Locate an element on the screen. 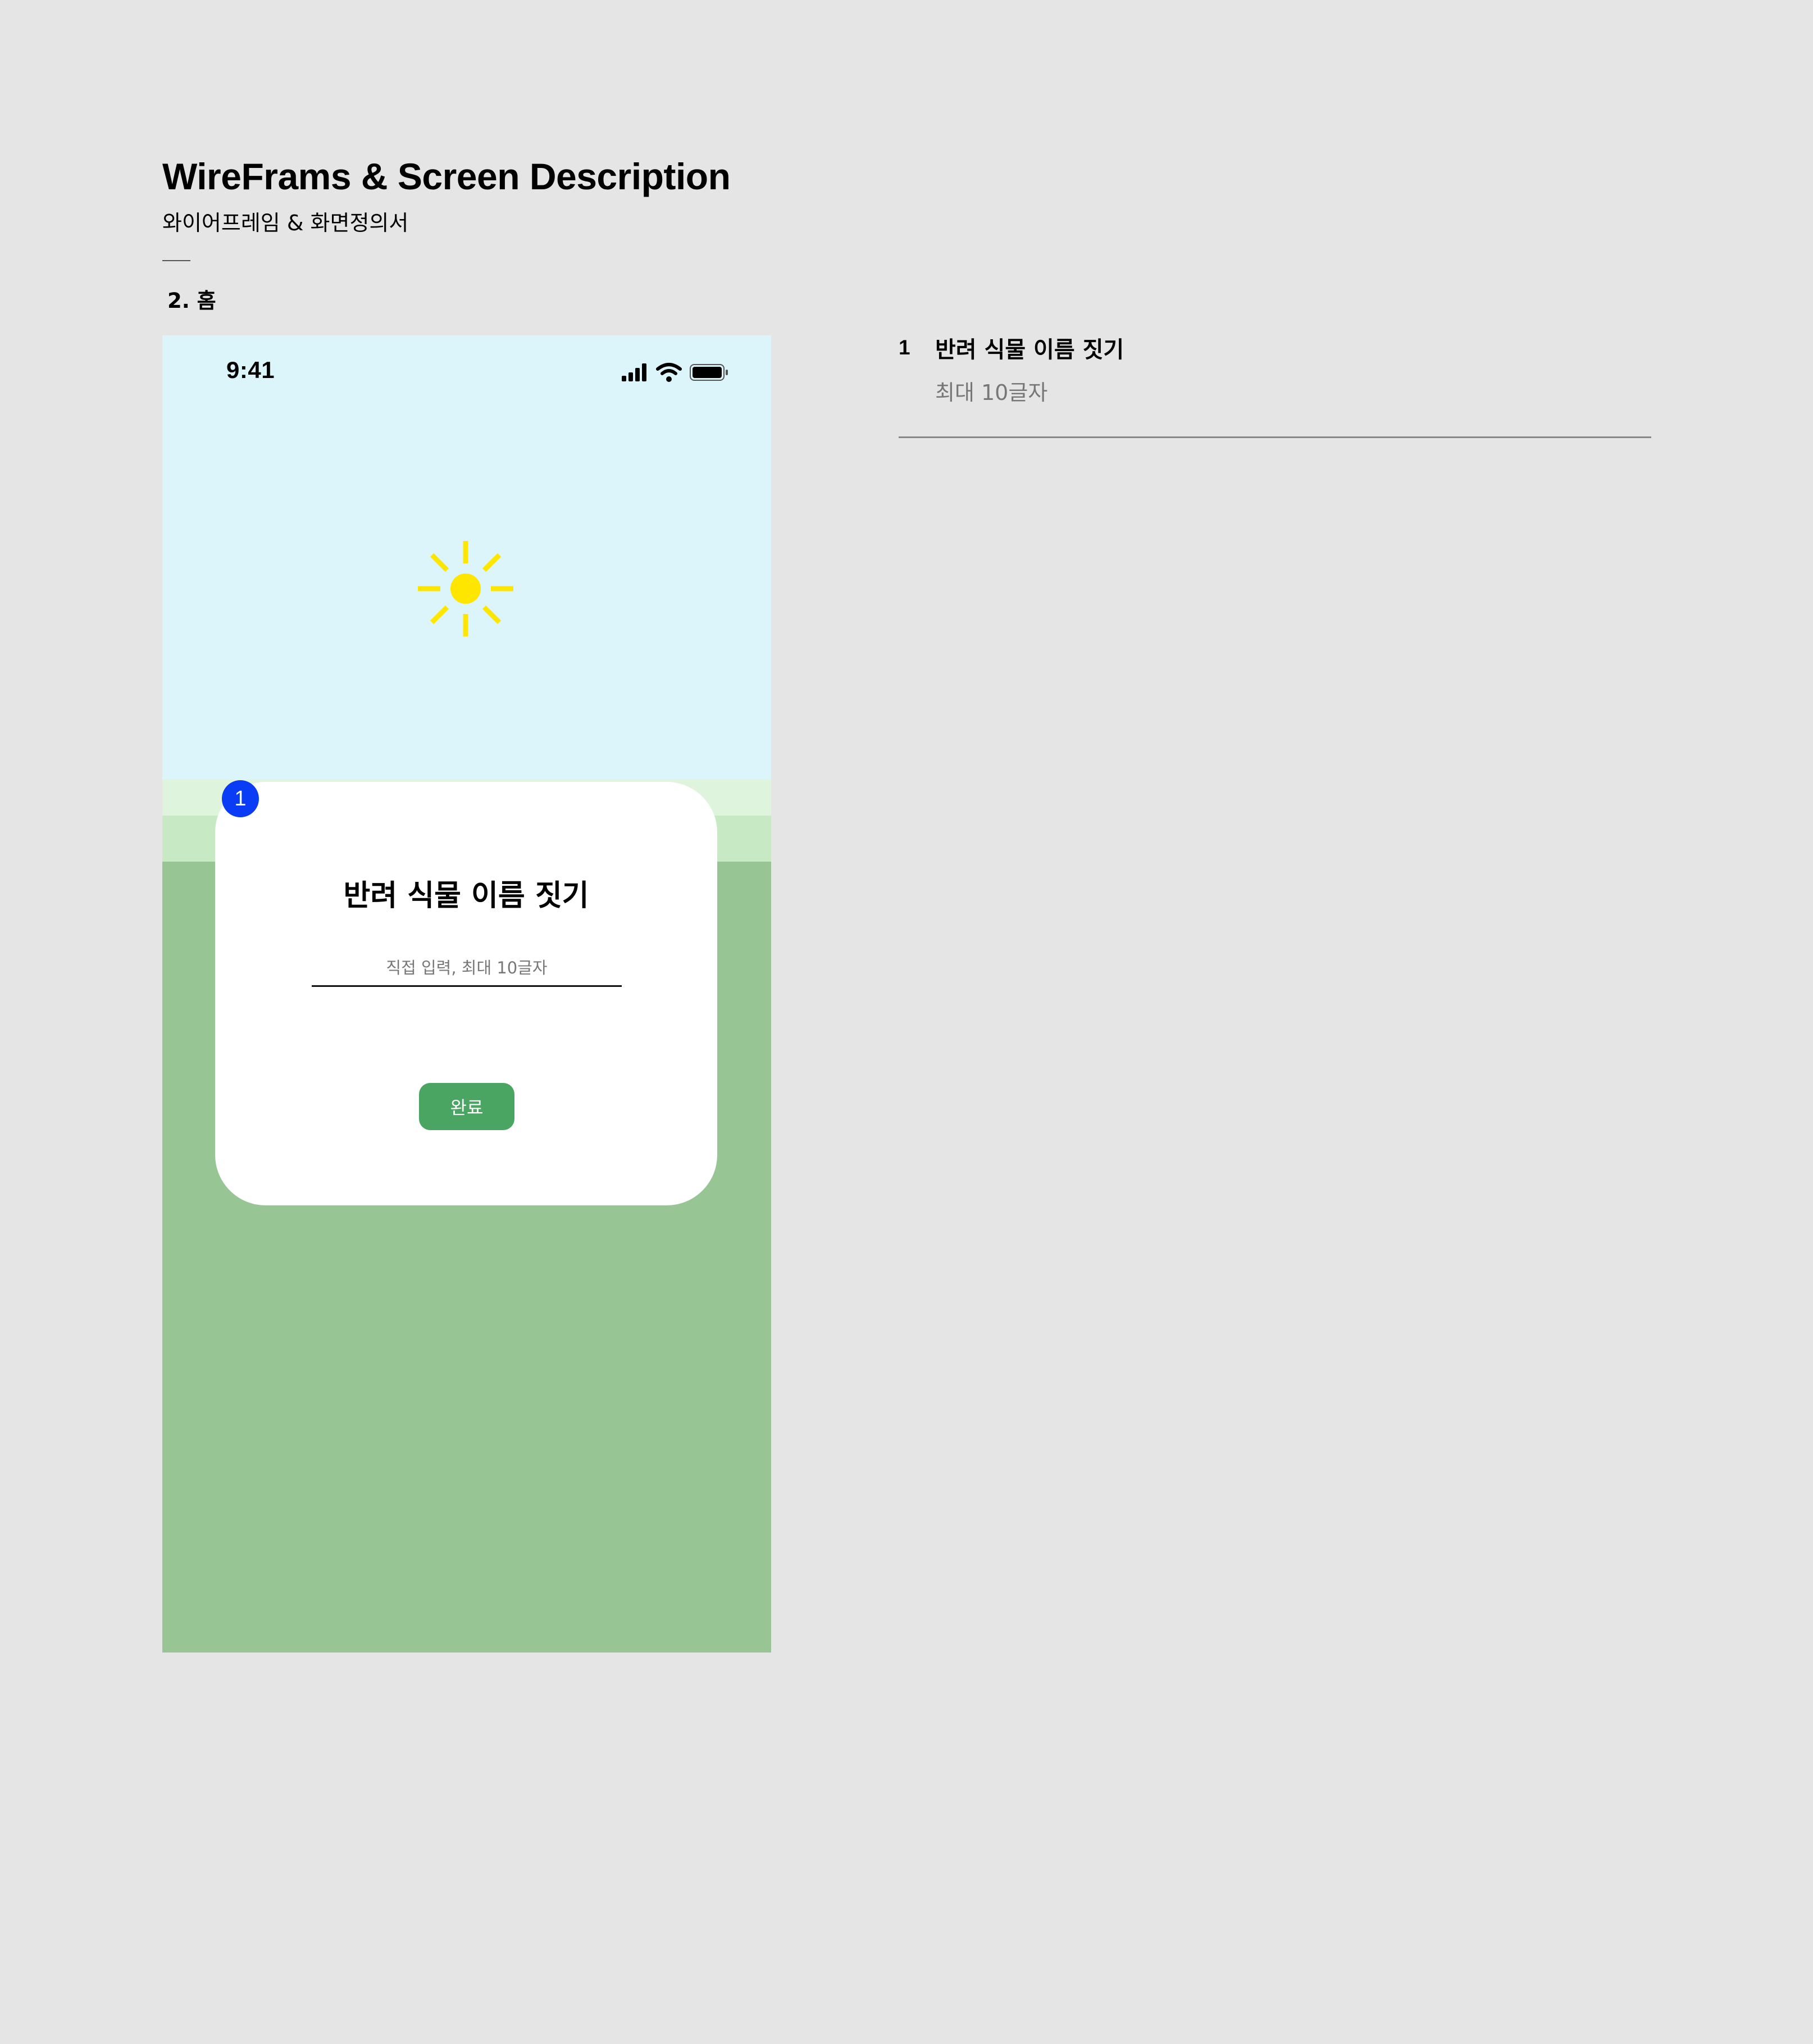 The image size is (1813, 2044). title-divider is located at coordinates (176, 260).